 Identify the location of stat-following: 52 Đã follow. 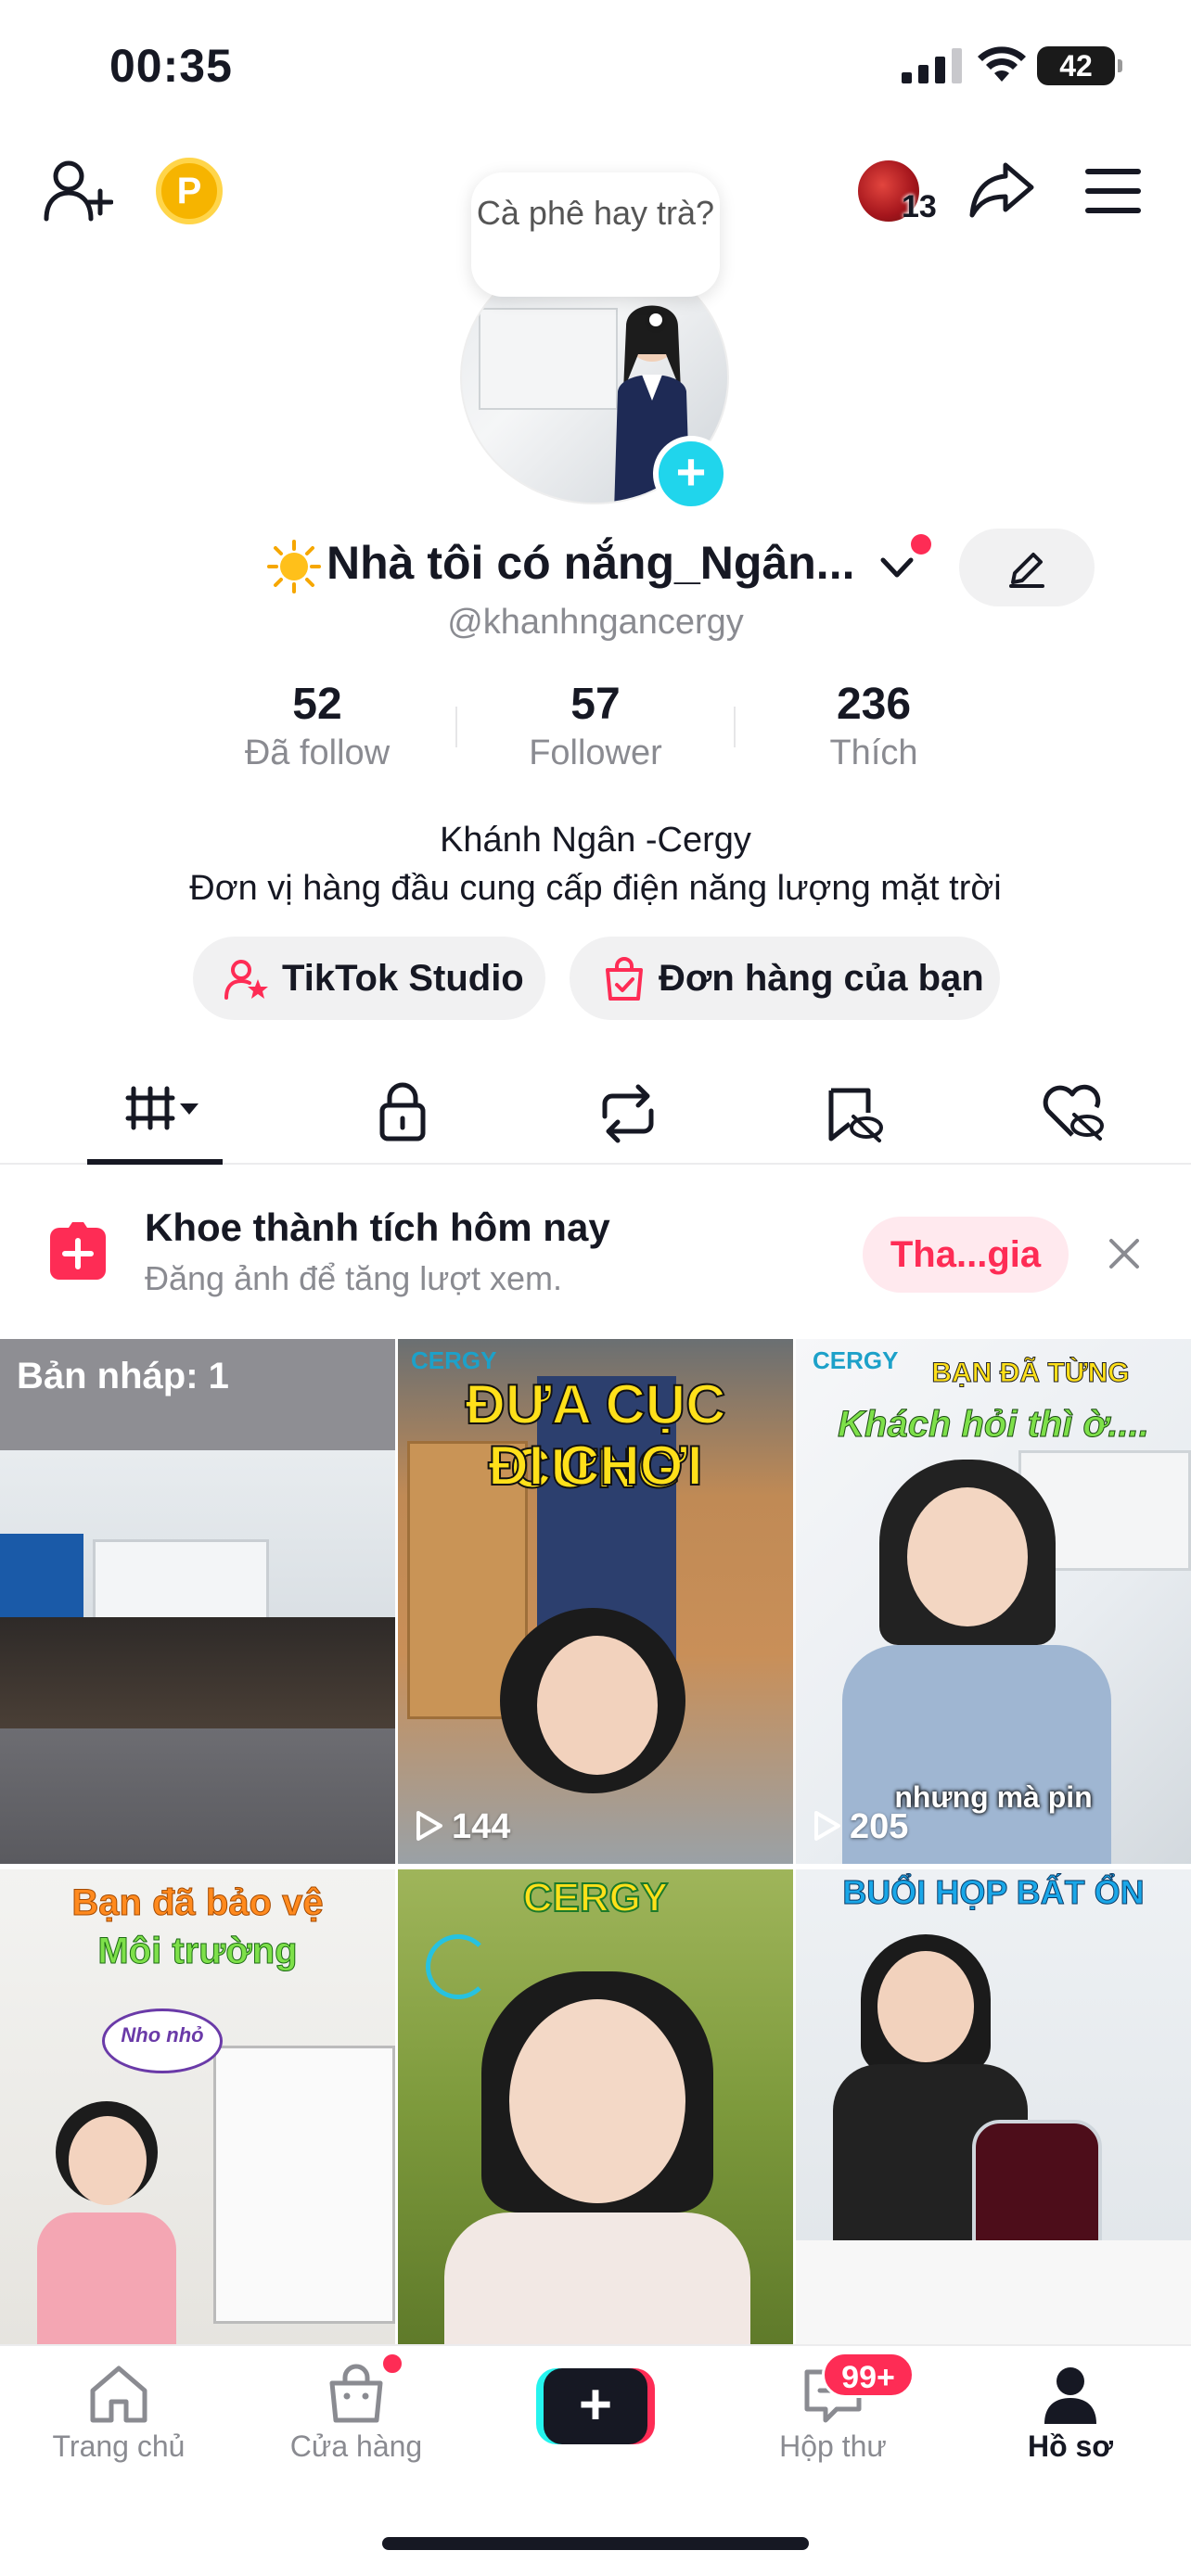
(317, 727).